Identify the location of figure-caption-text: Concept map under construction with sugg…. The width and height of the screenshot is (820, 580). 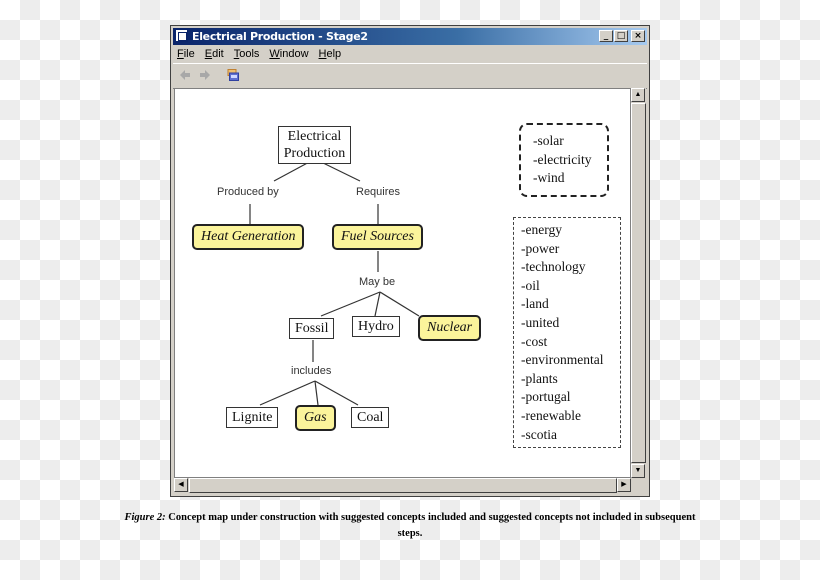
(430, 525).